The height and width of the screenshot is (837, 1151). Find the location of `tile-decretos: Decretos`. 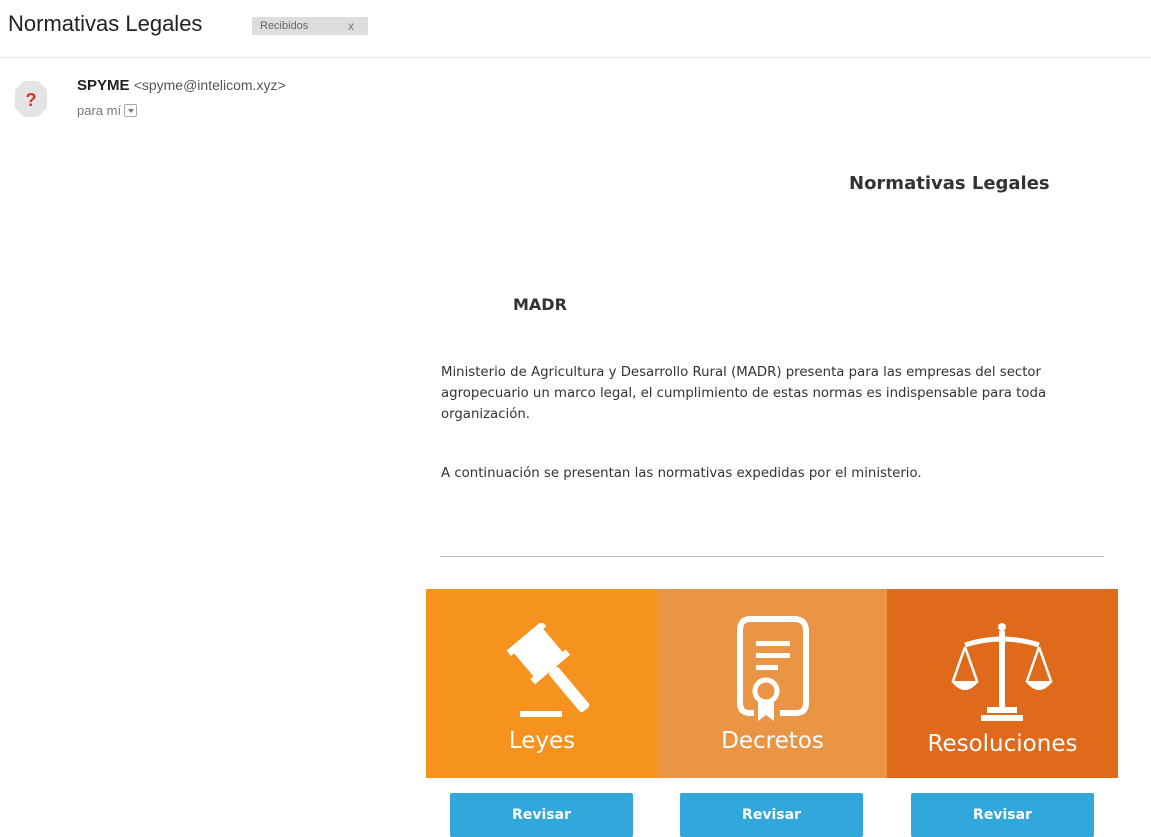

tile-decretos: Decretos is located at coordinates (772, 683).